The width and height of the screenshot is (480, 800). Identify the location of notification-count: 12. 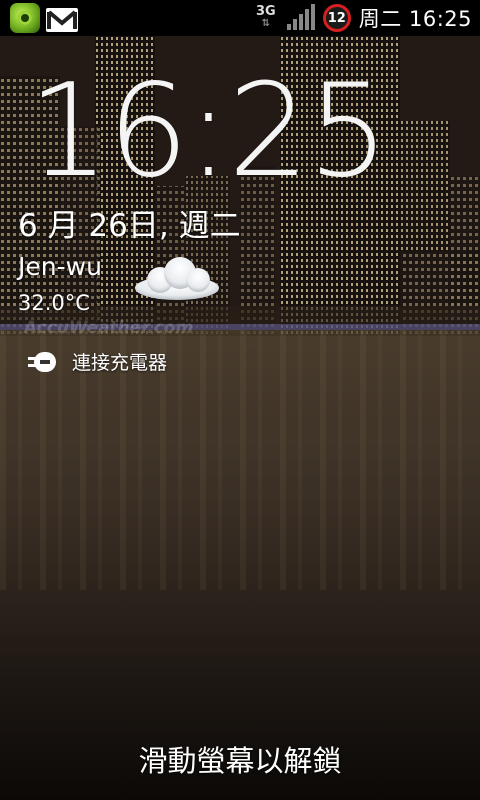
(336, 18).